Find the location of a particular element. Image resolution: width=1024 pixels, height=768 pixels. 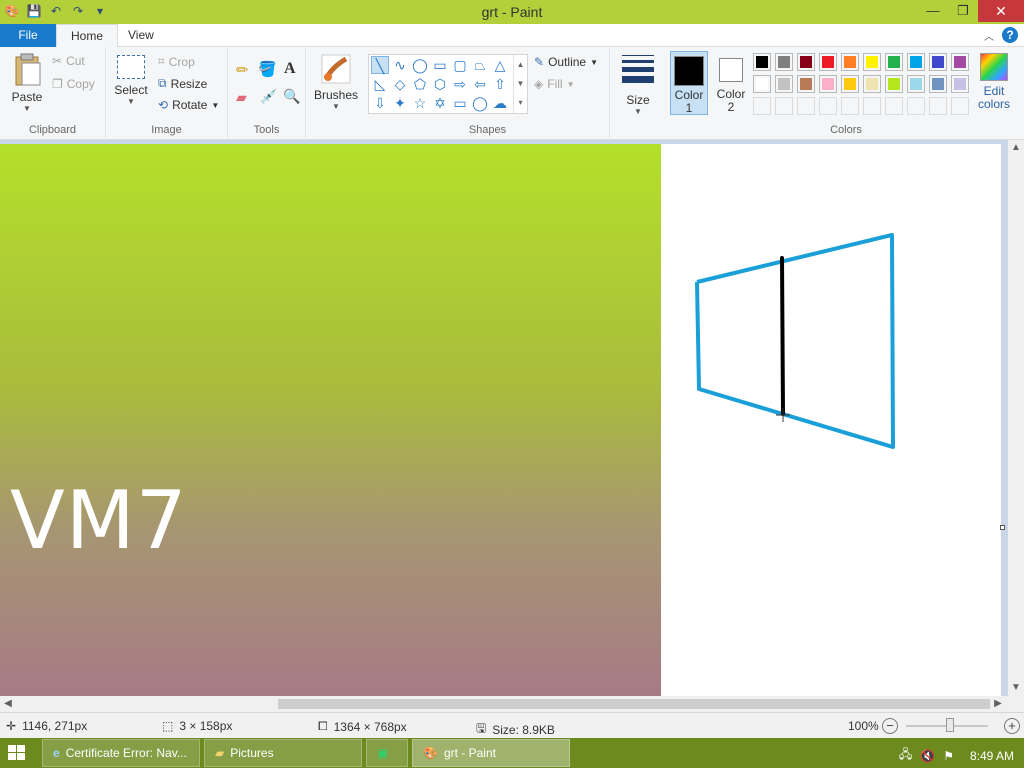

hexagon-shape: ⬡ is located at coordinates (440, 84).